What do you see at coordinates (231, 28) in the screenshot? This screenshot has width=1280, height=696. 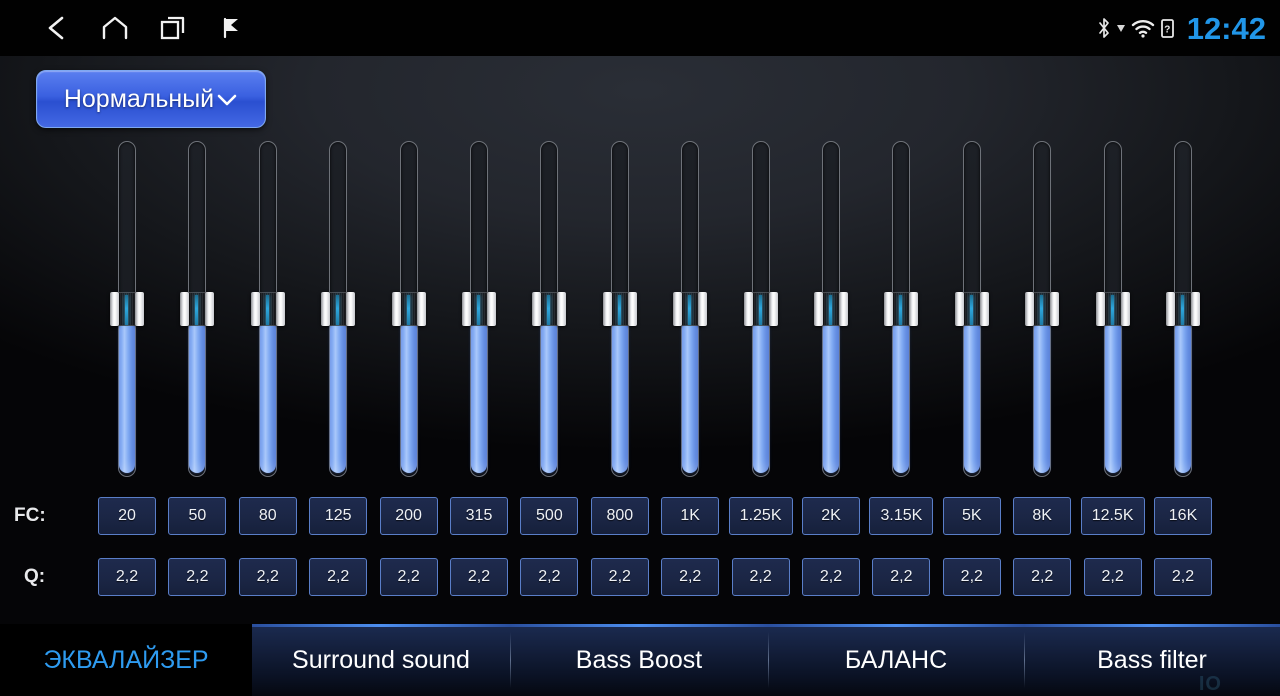 I see `flag-icon` at bounding box center [231, 28].